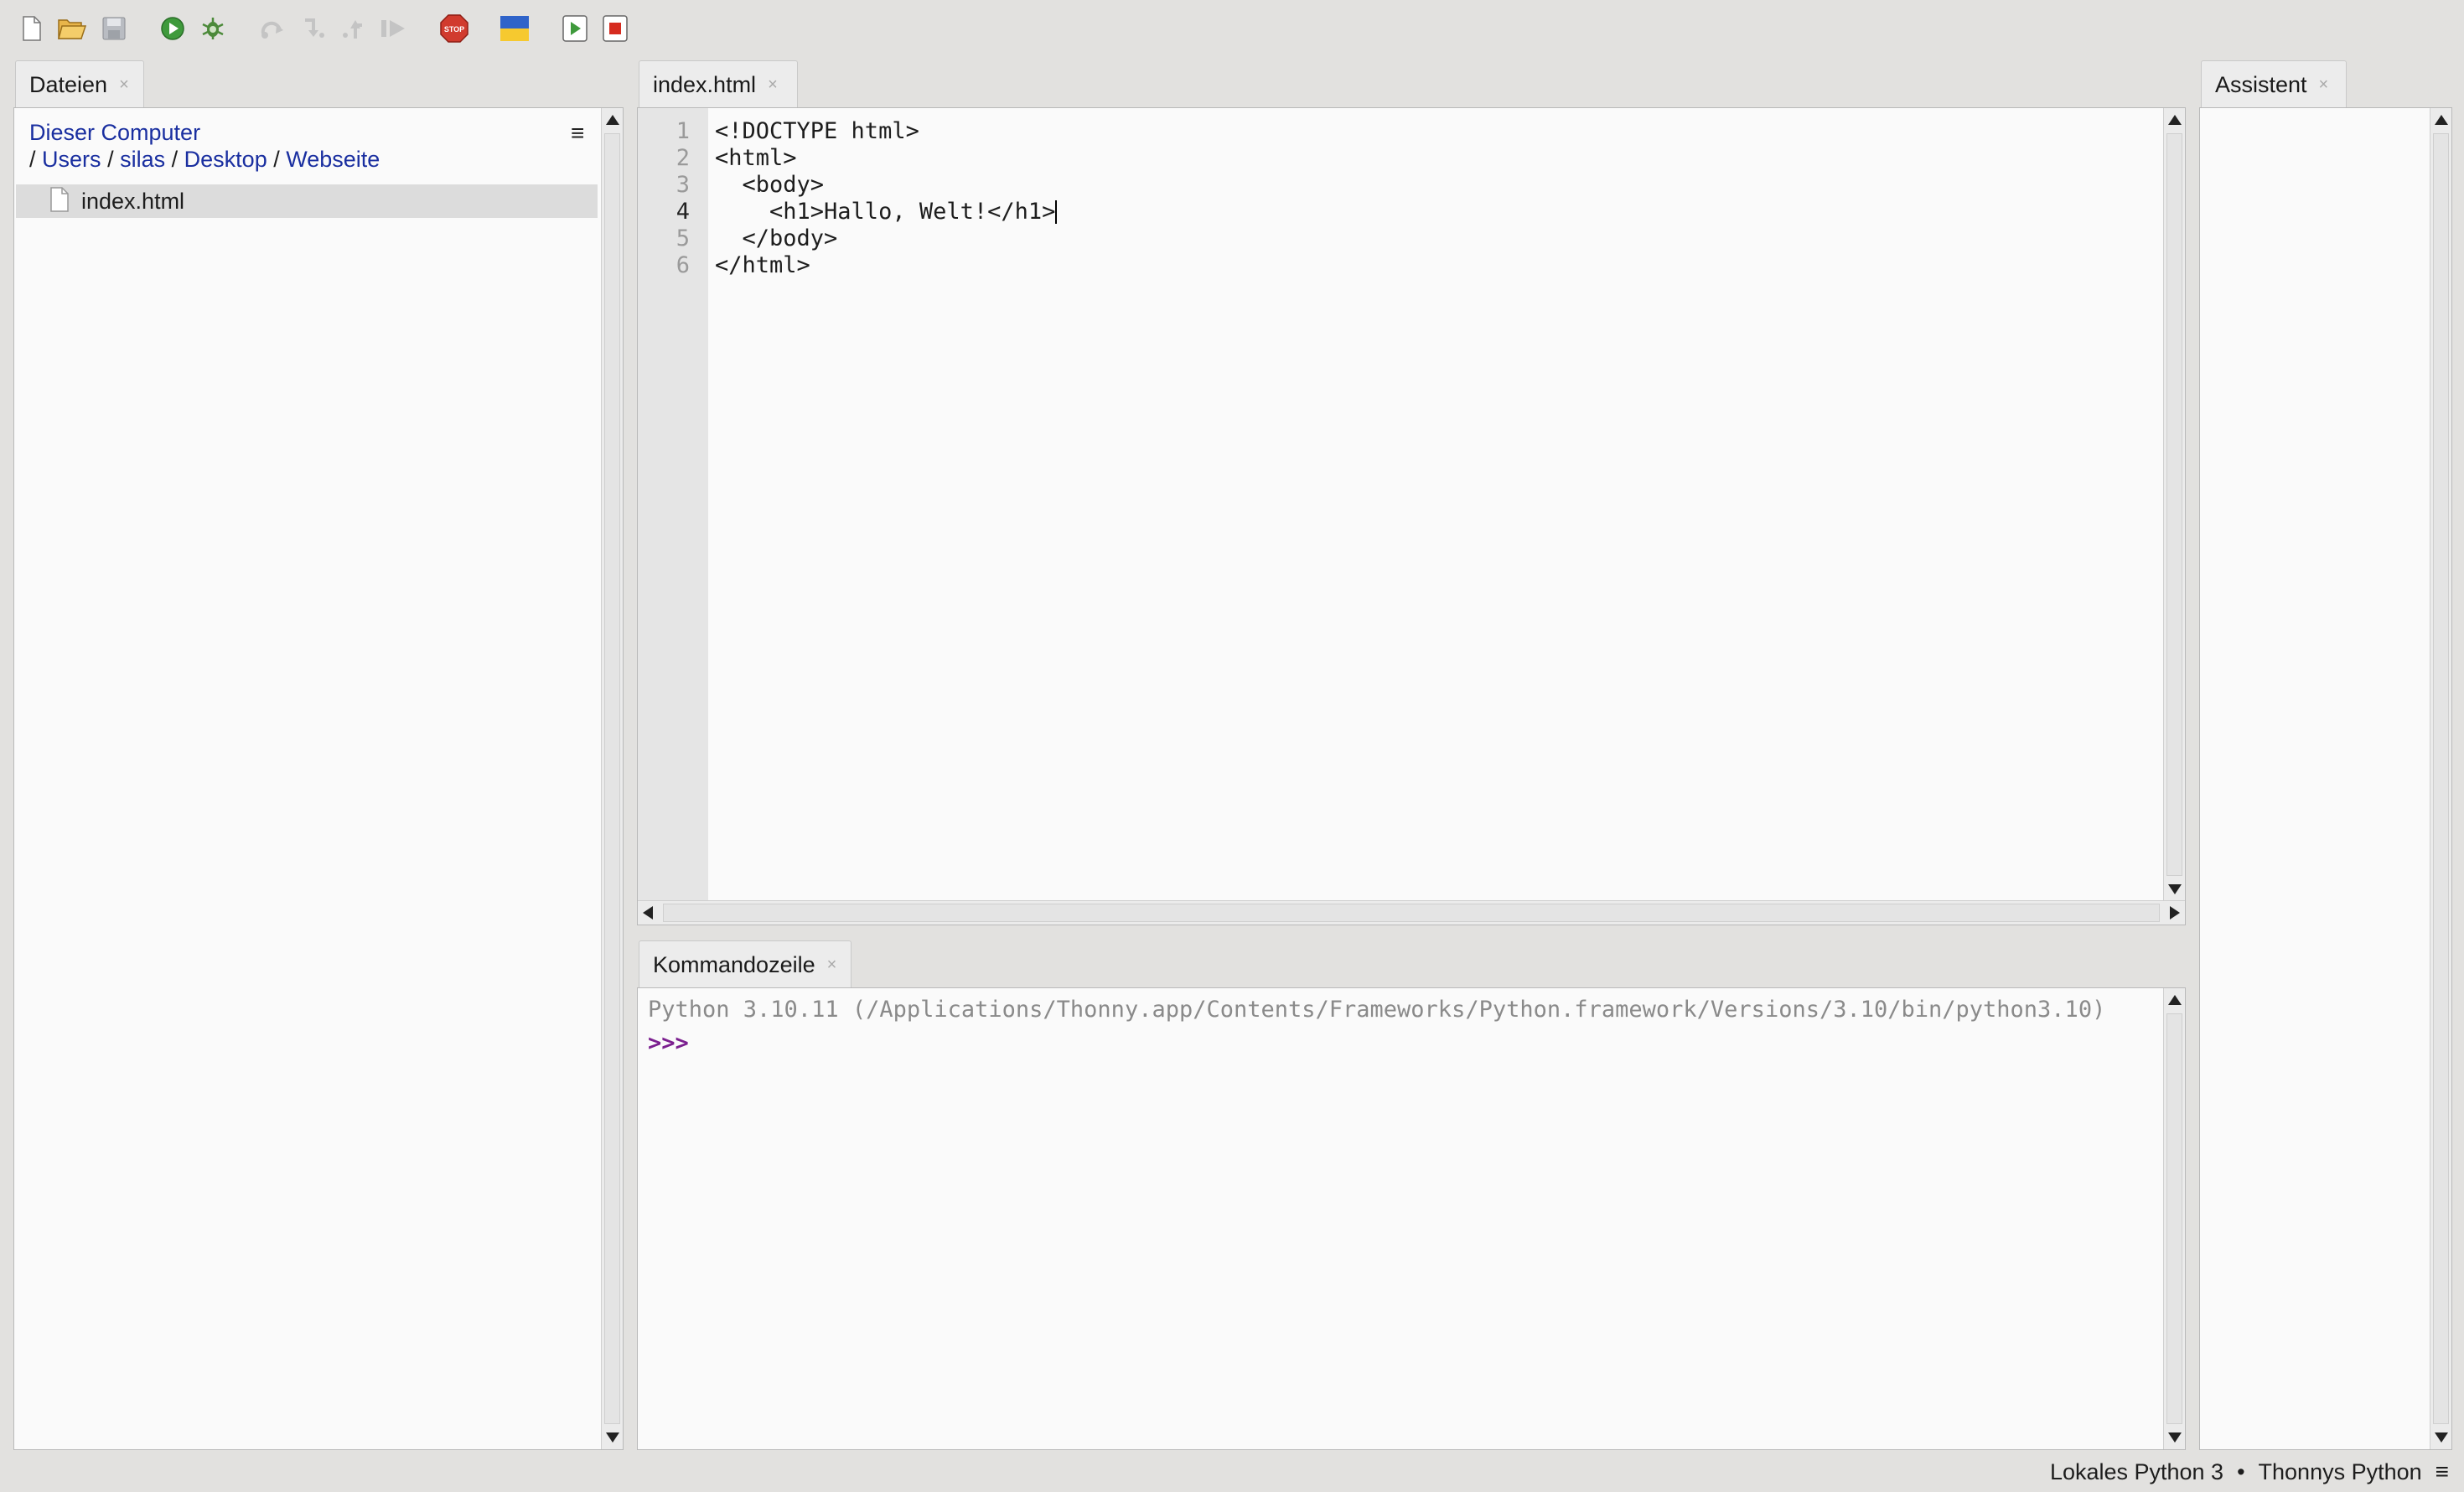  Describe the element at coordinates (885, 212) in the screenshot. I see `code-line: <h1>Hallo, Welt!</h1>` at that location.